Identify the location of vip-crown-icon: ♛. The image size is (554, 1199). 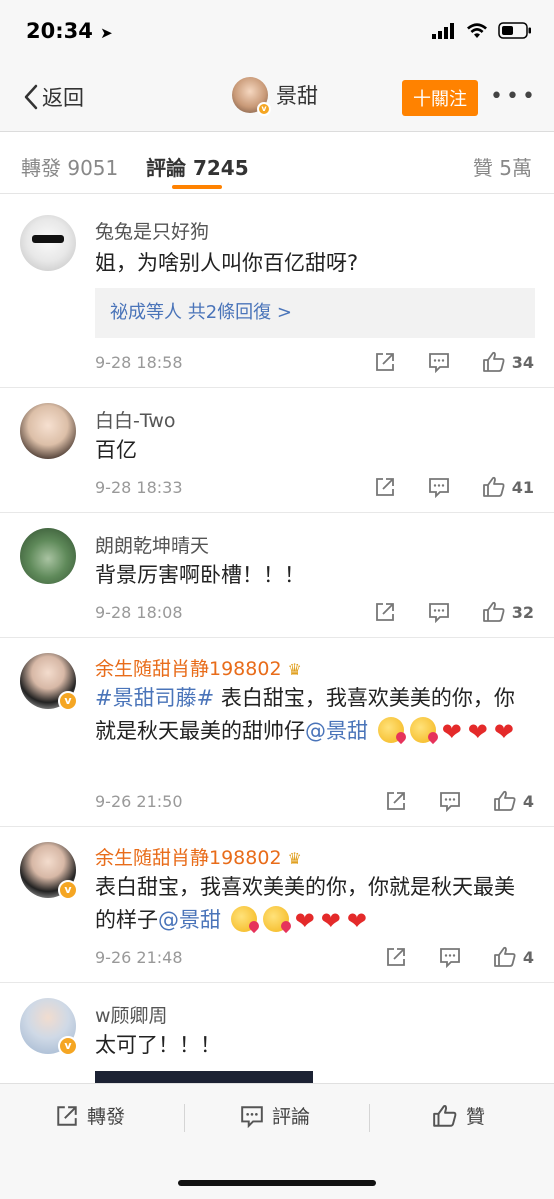
(294, 669).